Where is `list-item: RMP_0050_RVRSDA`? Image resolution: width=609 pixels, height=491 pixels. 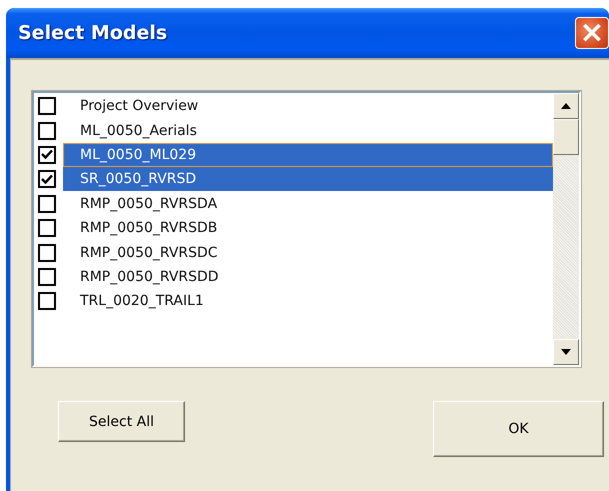 list-item: RMP_0050_RVRSDA is located at coordinates (308, 204).